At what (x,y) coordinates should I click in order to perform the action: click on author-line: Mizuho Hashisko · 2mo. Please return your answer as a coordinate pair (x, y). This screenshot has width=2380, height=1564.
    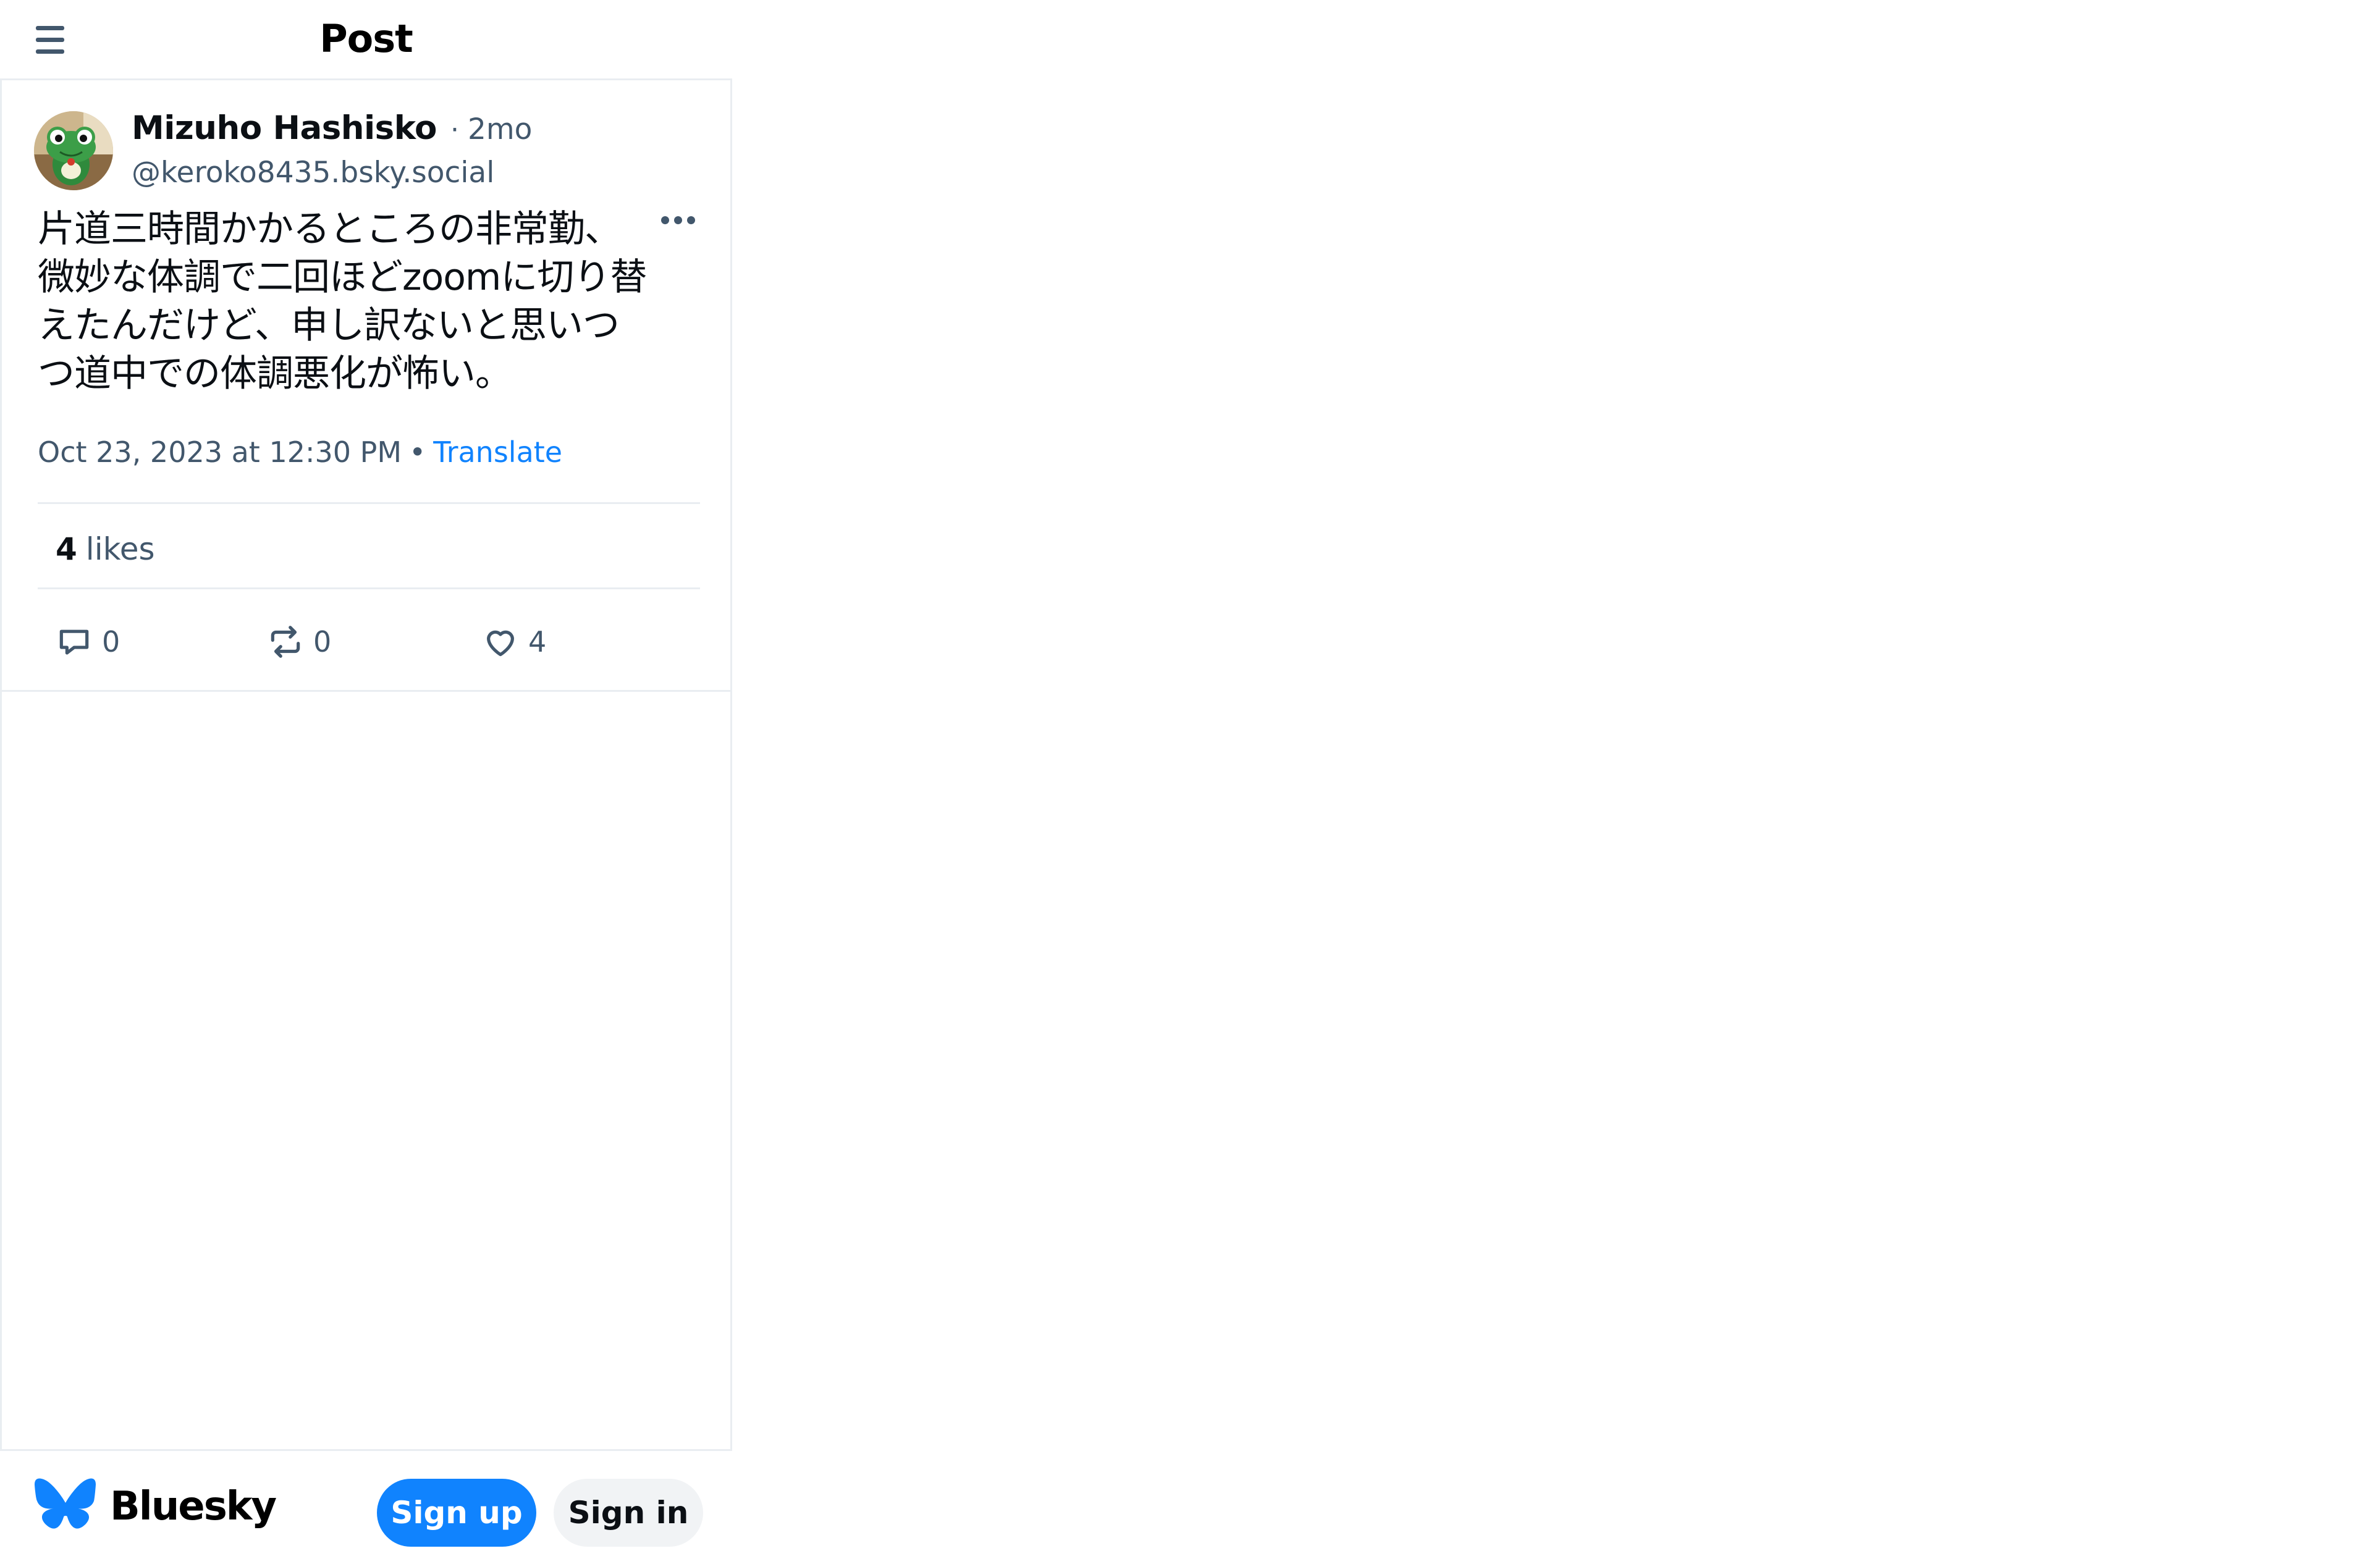
    Looking at the image, I should click on (332, 128).